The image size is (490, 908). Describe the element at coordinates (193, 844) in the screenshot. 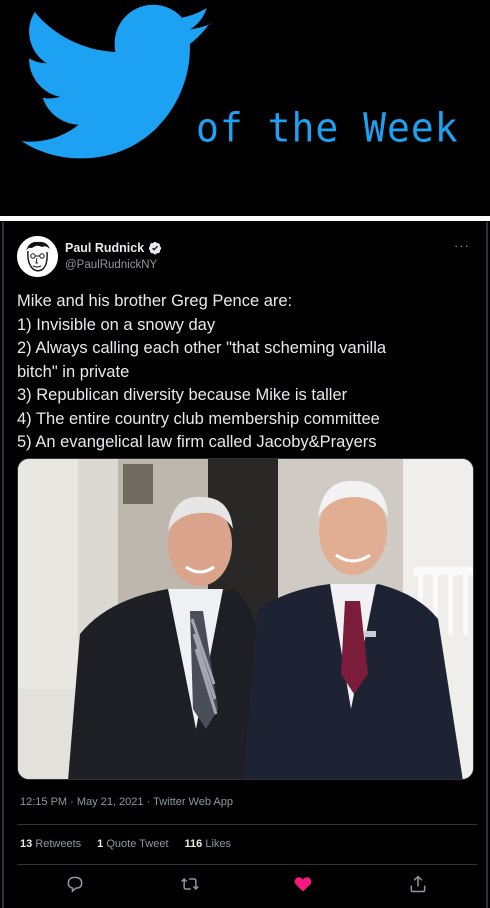

I see `likes-count: 116` at that location.